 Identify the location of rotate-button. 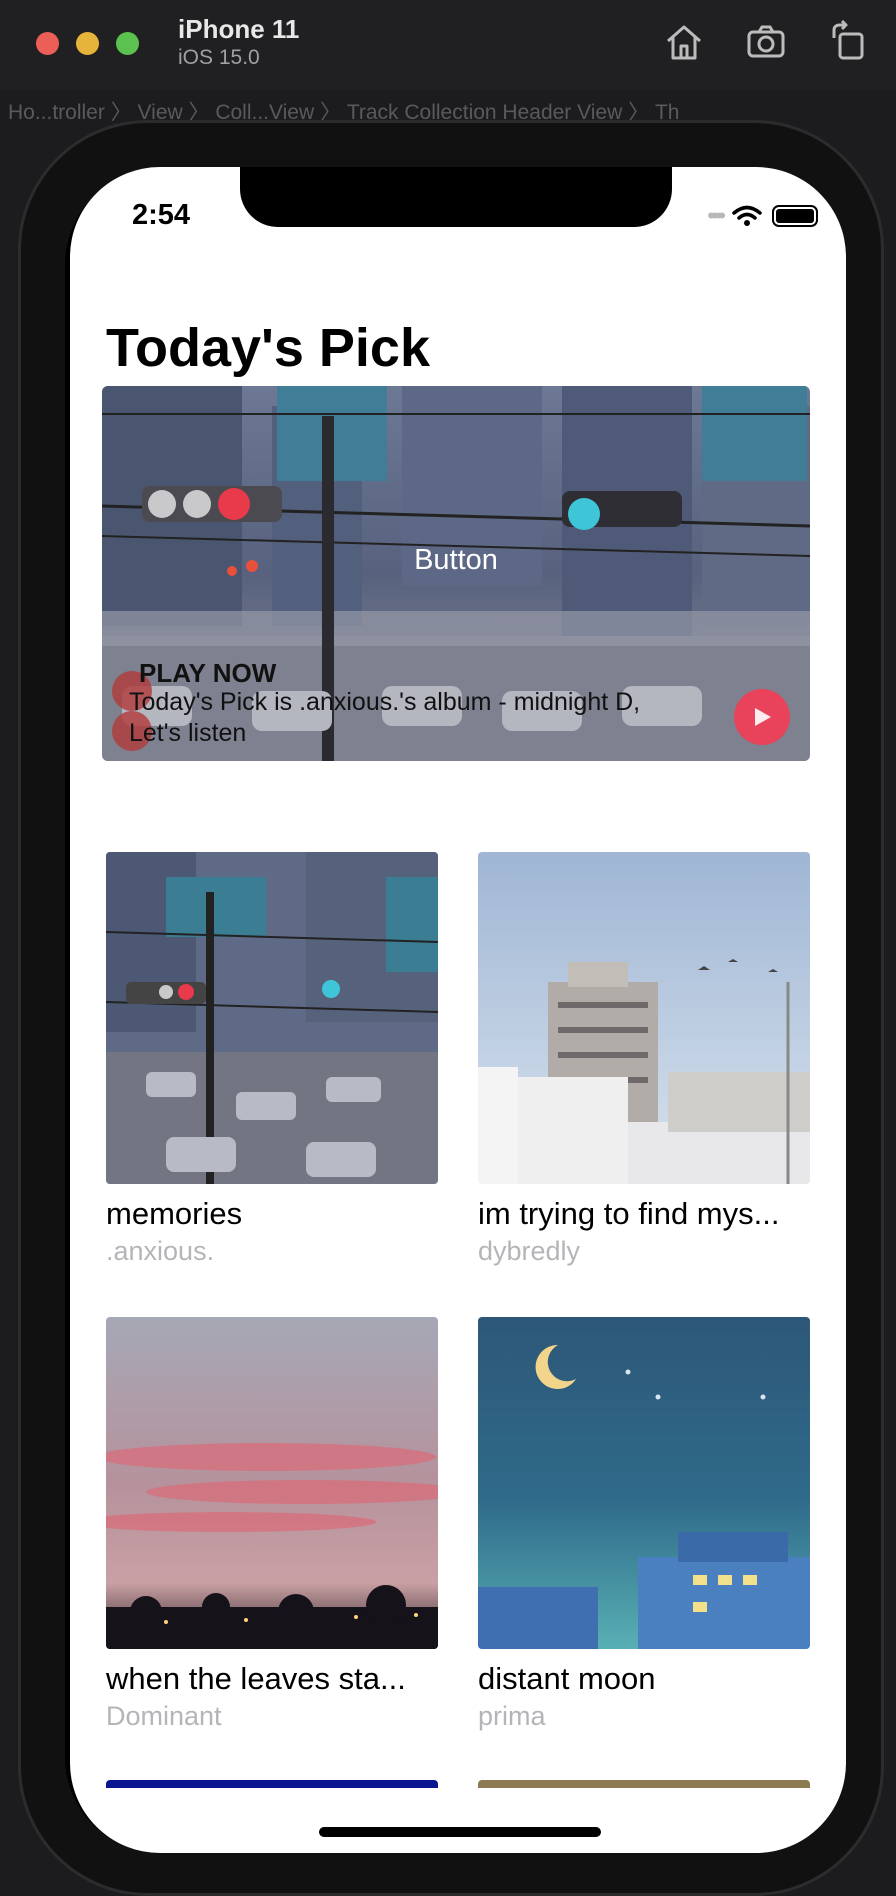
(848, 41).